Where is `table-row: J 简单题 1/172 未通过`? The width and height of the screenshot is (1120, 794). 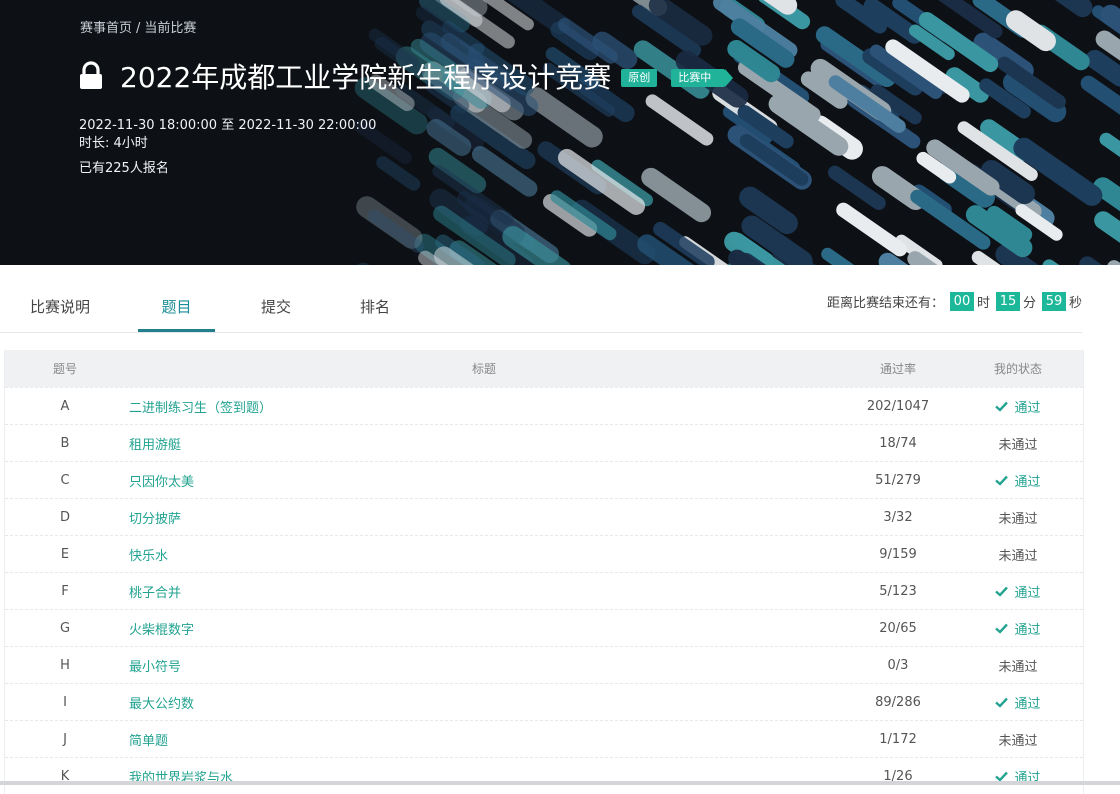
table-row: J 简单题 1/172 未通过 is located at coordinates (544, 738).